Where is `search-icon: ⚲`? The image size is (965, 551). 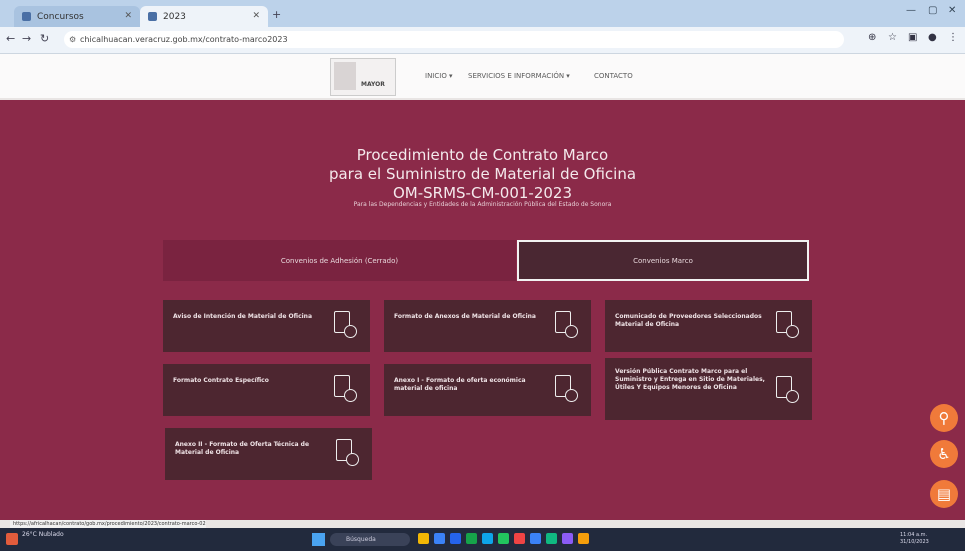
search-icon: ⚲ is located at coordinates (944, 418).